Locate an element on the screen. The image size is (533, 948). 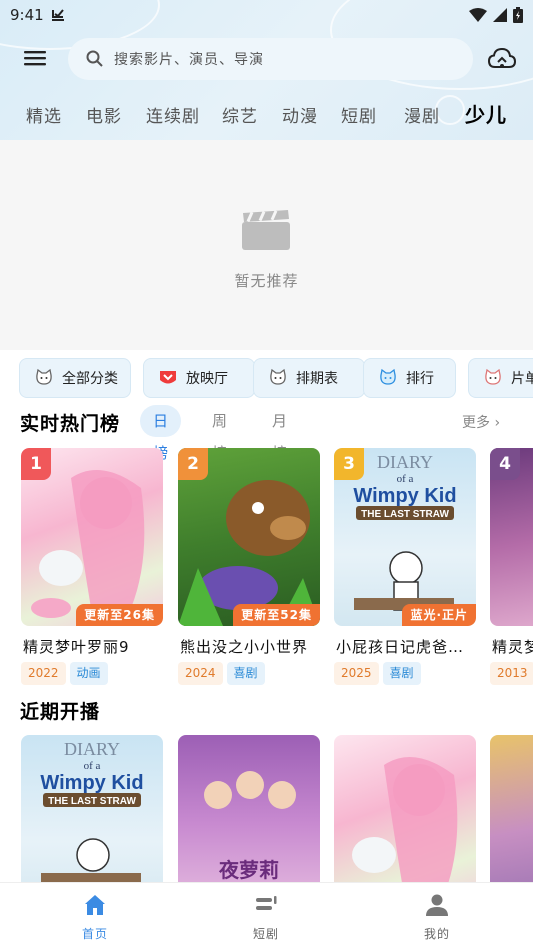
clapperboard-icon is located at coordinates (266, 230).